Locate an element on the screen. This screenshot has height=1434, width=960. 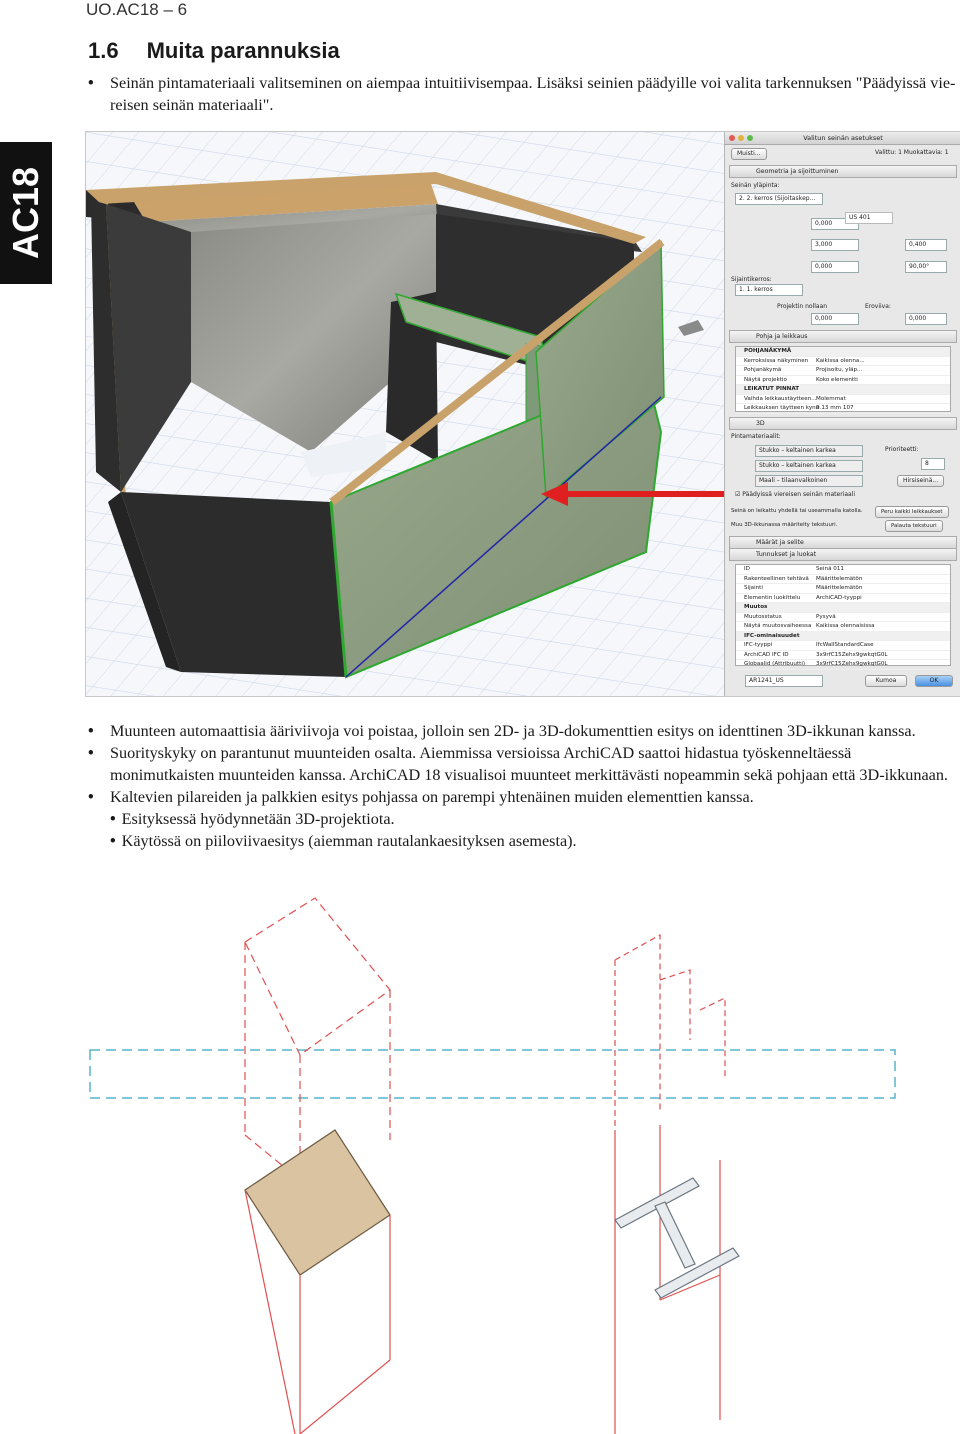
zoom-icon is located at coordinates (750, 138).